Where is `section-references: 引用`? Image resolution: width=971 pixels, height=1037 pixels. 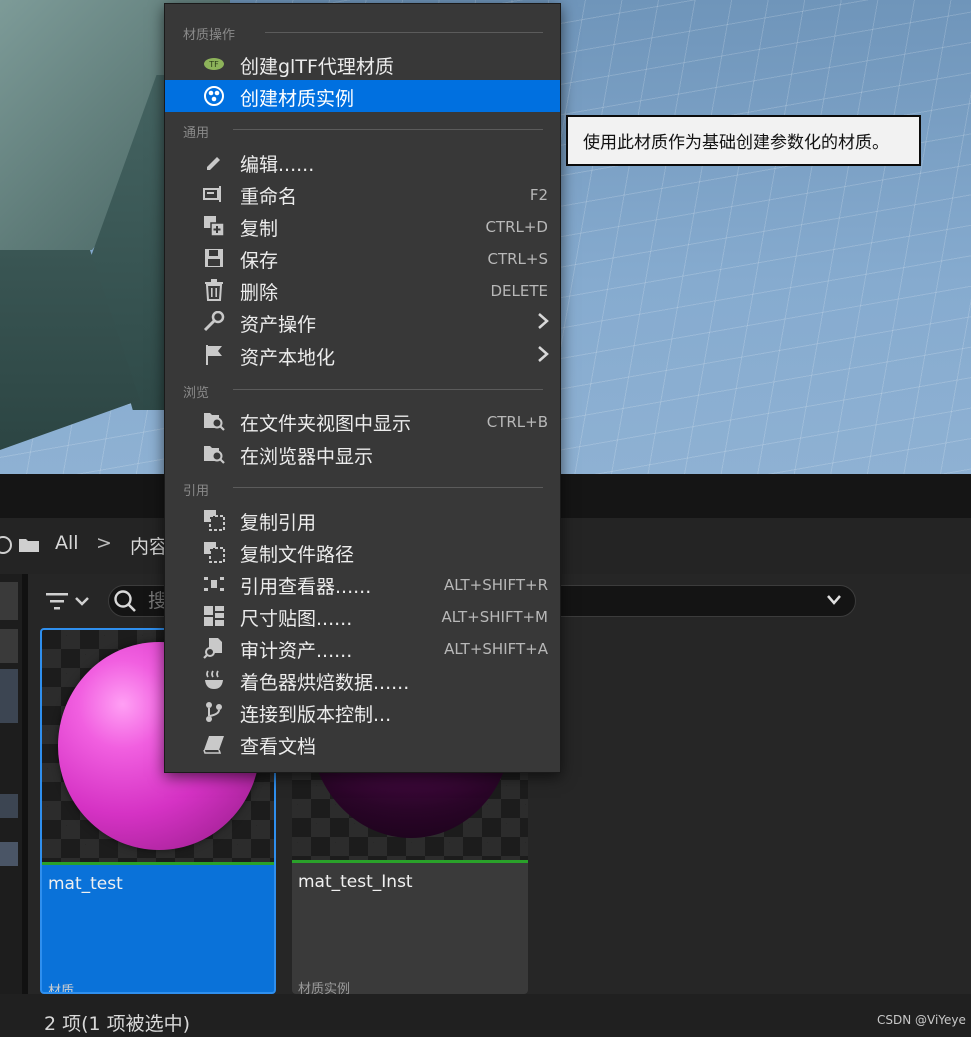
section-references: 引用 is located at coordinates (196, 491).